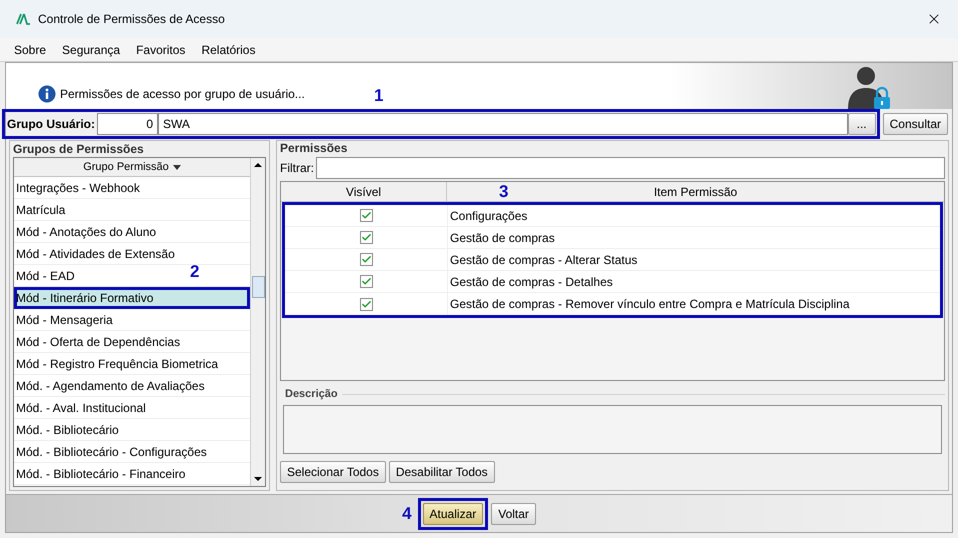  Describe the element at coordinates (531, 282) in the screenshot. I see `table-cell-text: Gestão de compras - Detalhes` at that location.